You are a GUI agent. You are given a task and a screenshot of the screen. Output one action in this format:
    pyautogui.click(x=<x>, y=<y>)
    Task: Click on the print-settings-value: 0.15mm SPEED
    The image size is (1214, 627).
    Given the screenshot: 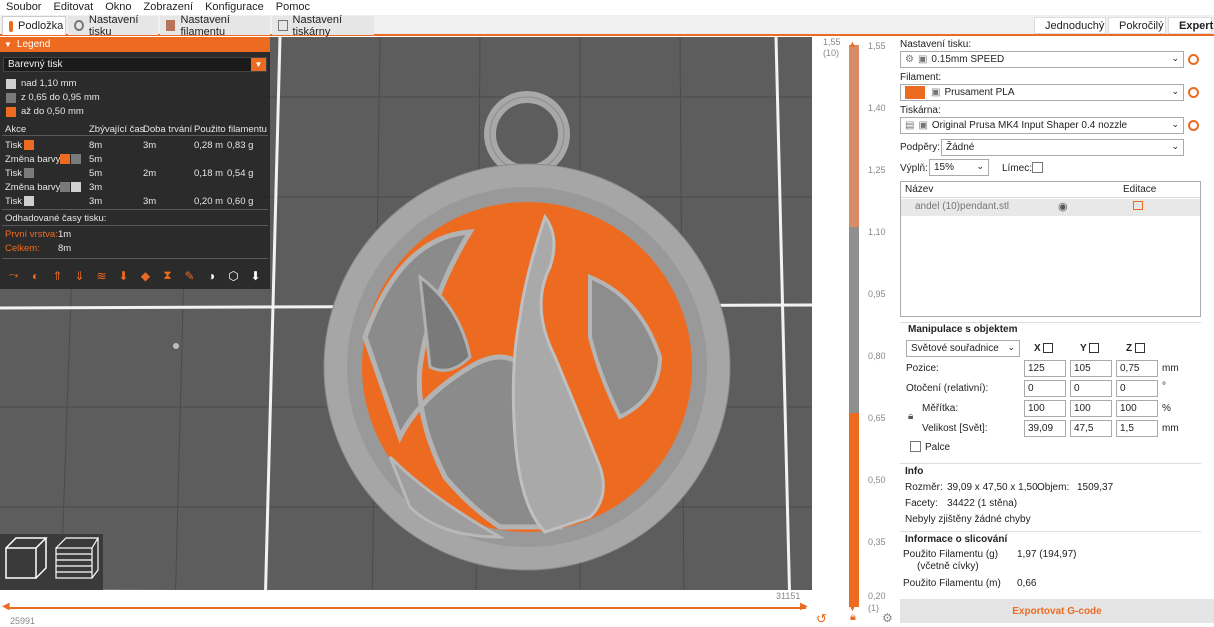 What is the action you would take?
    pyautogui.click(x=968, y=59)
    